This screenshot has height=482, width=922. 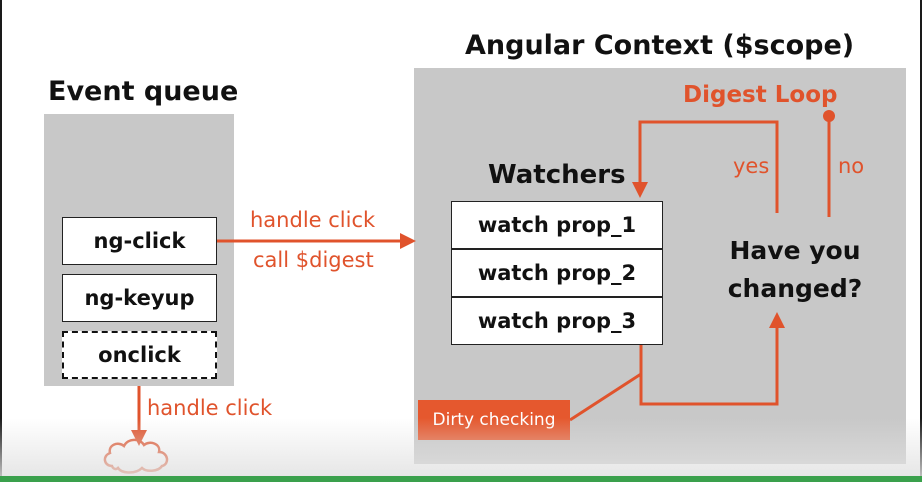 I want to click on watchers-arrowhead, so click(x=640, y=190).